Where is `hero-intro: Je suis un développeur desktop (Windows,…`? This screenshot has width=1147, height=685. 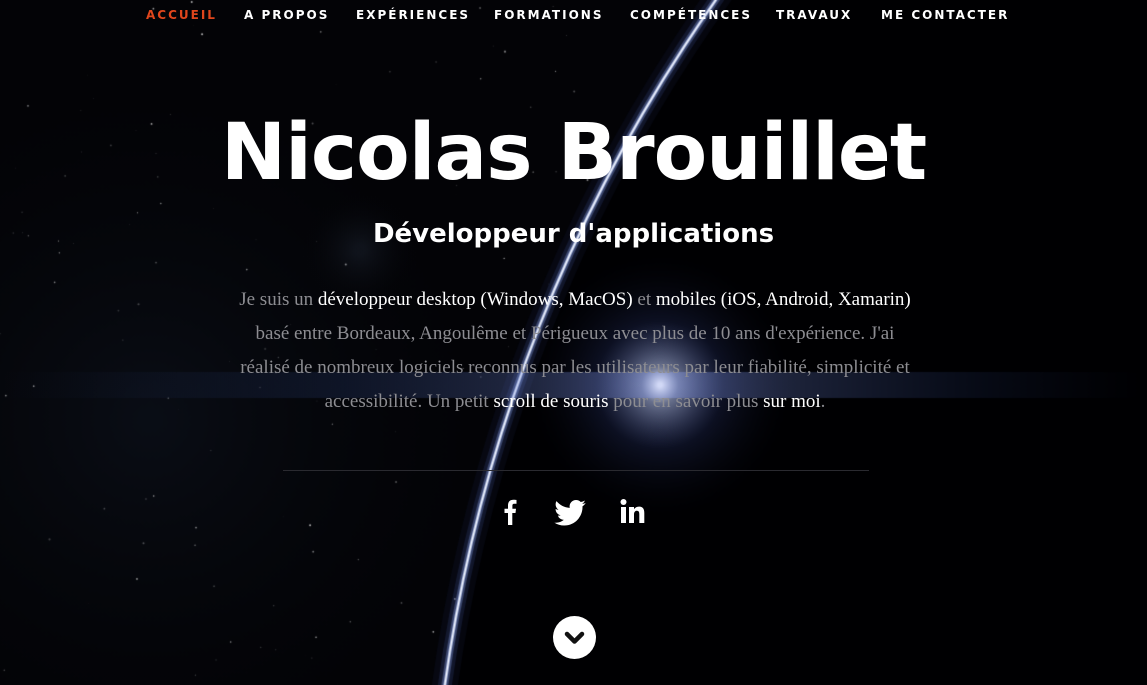
hero-intro: Je suis un développeur desktop (Windows,… is located at coordinates (575, 351).